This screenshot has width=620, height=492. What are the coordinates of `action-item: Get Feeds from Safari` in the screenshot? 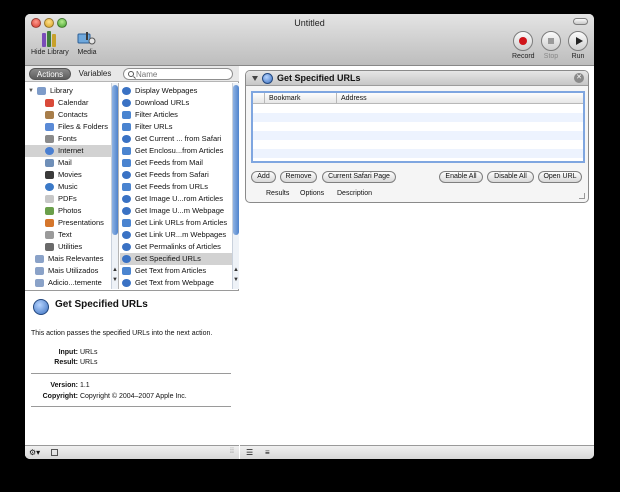 It's located at (179, 175).